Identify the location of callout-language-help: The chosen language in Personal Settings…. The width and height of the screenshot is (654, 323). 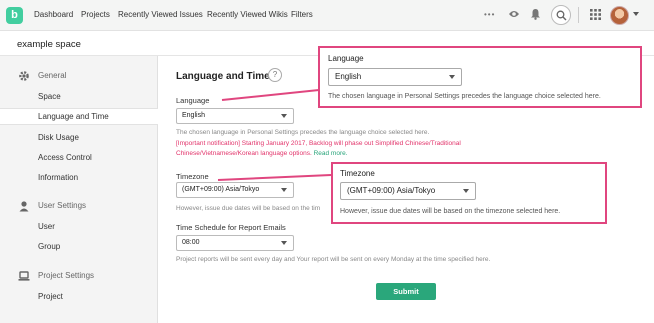
(464, 96).